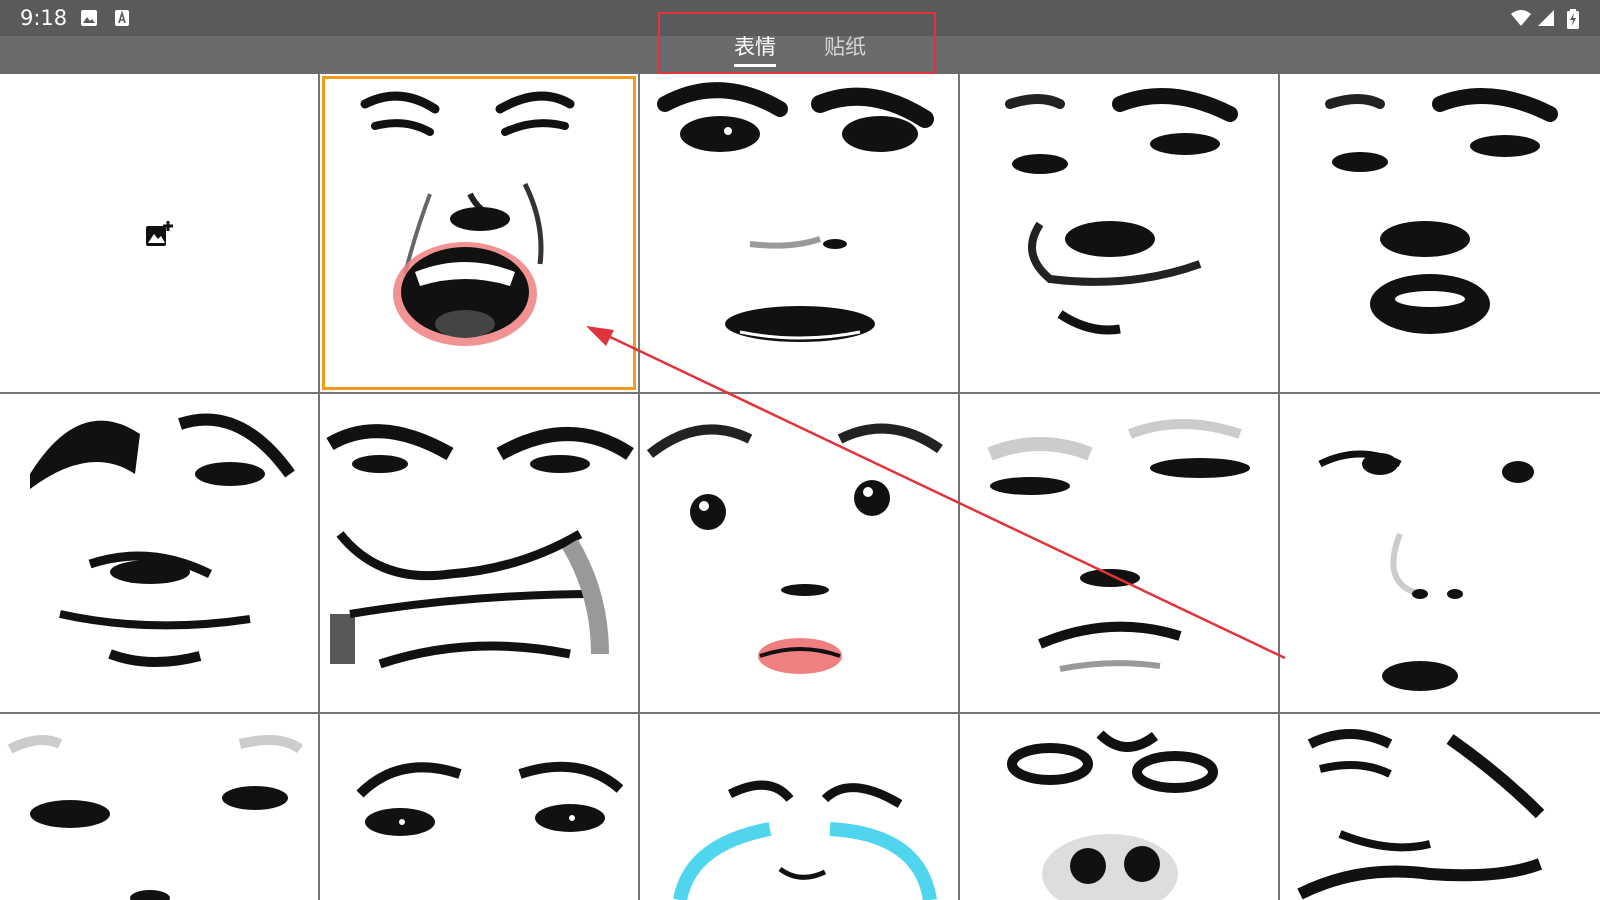 The width and height of the screenshot is (1600, 900). What do you see at coordinates (1119, 807) in the screenshot?
I see `face-item-pig-nose` at bounding box center [1119, 807].